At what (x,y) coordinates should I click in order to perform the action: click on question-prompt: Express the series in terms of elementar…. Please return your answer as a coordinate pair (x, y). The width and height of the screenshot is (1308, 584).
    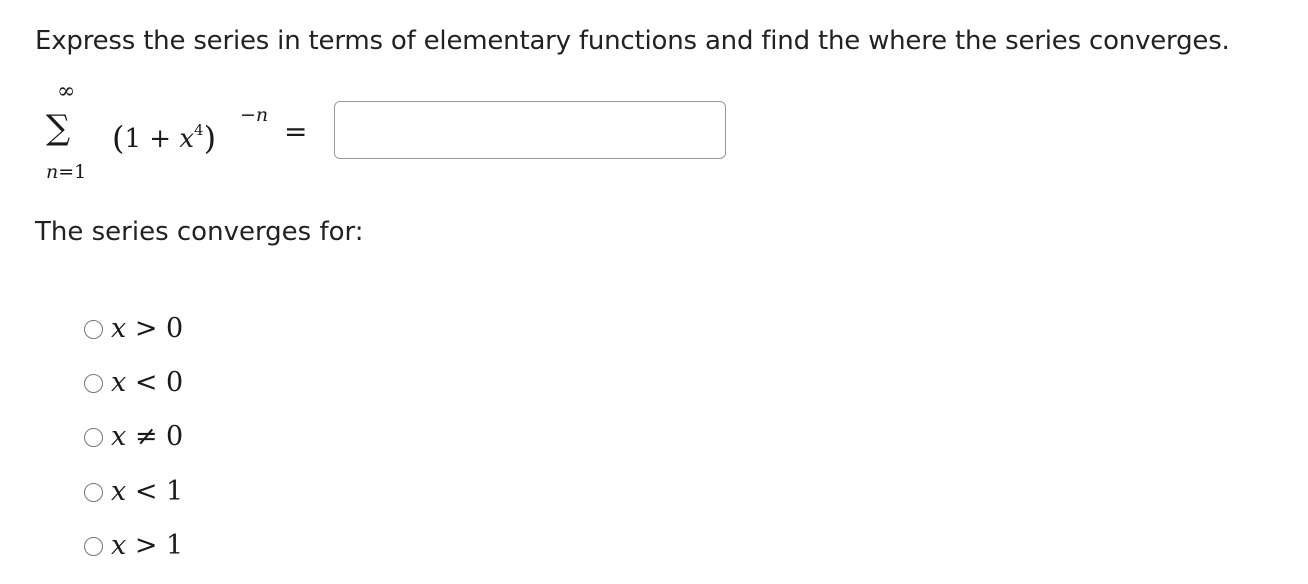
    Looking at the image, I should click on (632, 41).